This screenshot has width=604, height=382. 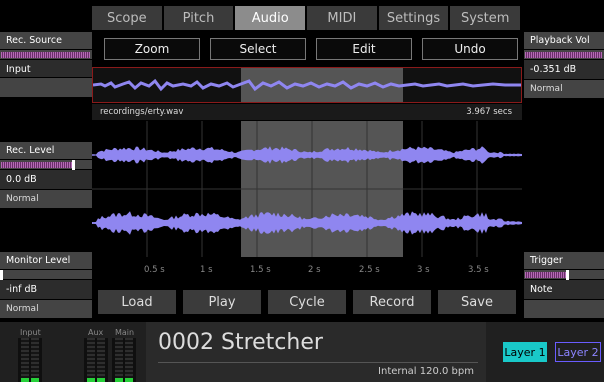 I want to click on aux-meter, so click(x=96, y=360).